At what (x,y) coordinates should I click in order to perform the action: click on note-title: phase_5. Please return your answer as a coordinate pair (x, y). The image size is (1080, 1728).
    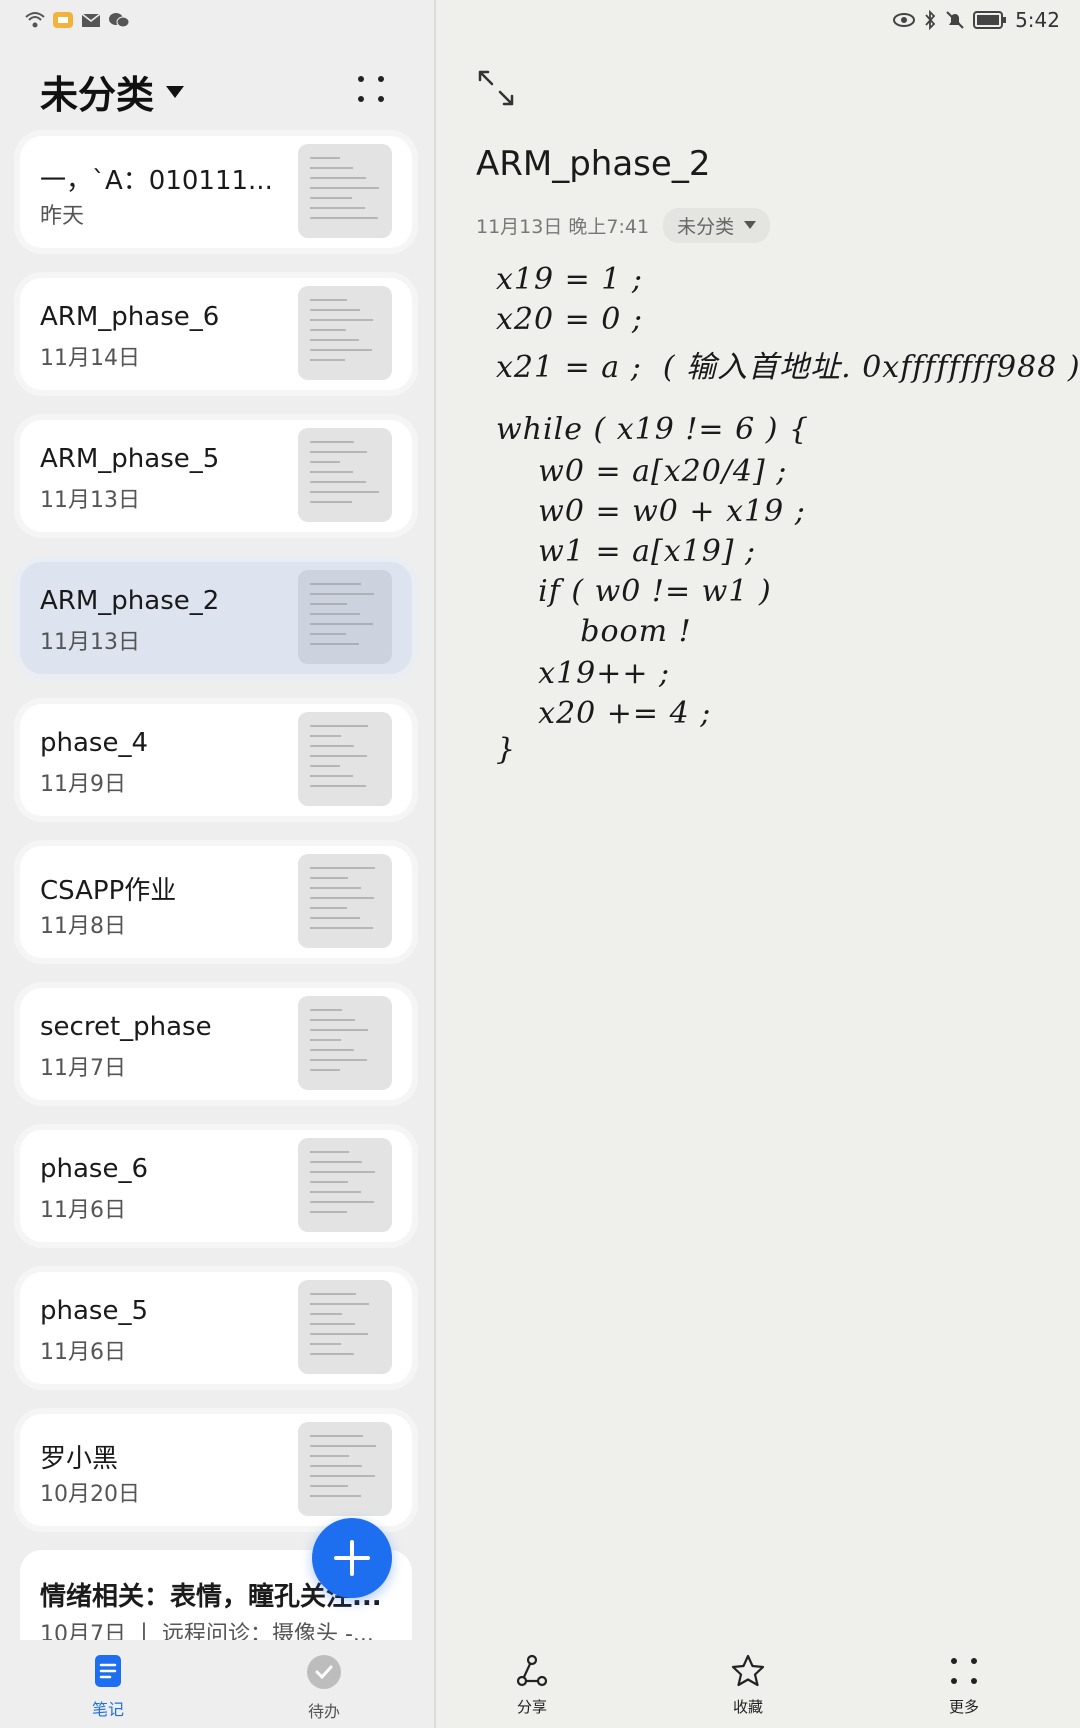
    Looking at the image, I should click on (94, 1311).